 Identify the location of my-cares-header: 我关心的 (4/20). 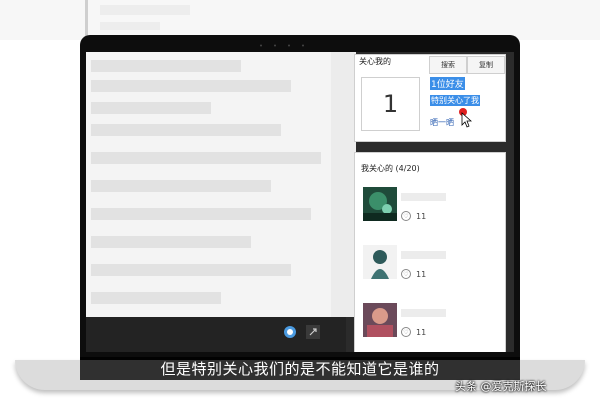
(390, 168).